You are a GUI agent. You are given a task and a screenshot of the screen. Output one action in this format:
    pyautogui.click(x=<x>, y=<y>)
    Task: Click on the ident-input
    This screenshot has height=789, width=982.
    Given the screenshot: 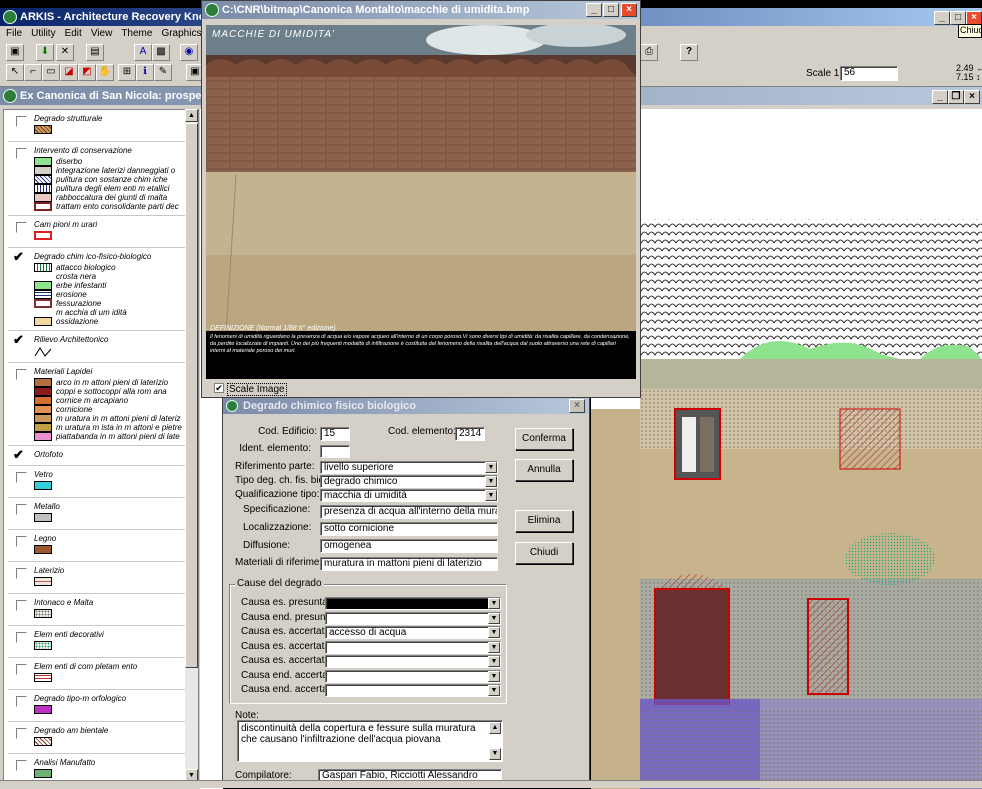 What is the action you would take?
    pyautogui.click(x=335, y=451)
    